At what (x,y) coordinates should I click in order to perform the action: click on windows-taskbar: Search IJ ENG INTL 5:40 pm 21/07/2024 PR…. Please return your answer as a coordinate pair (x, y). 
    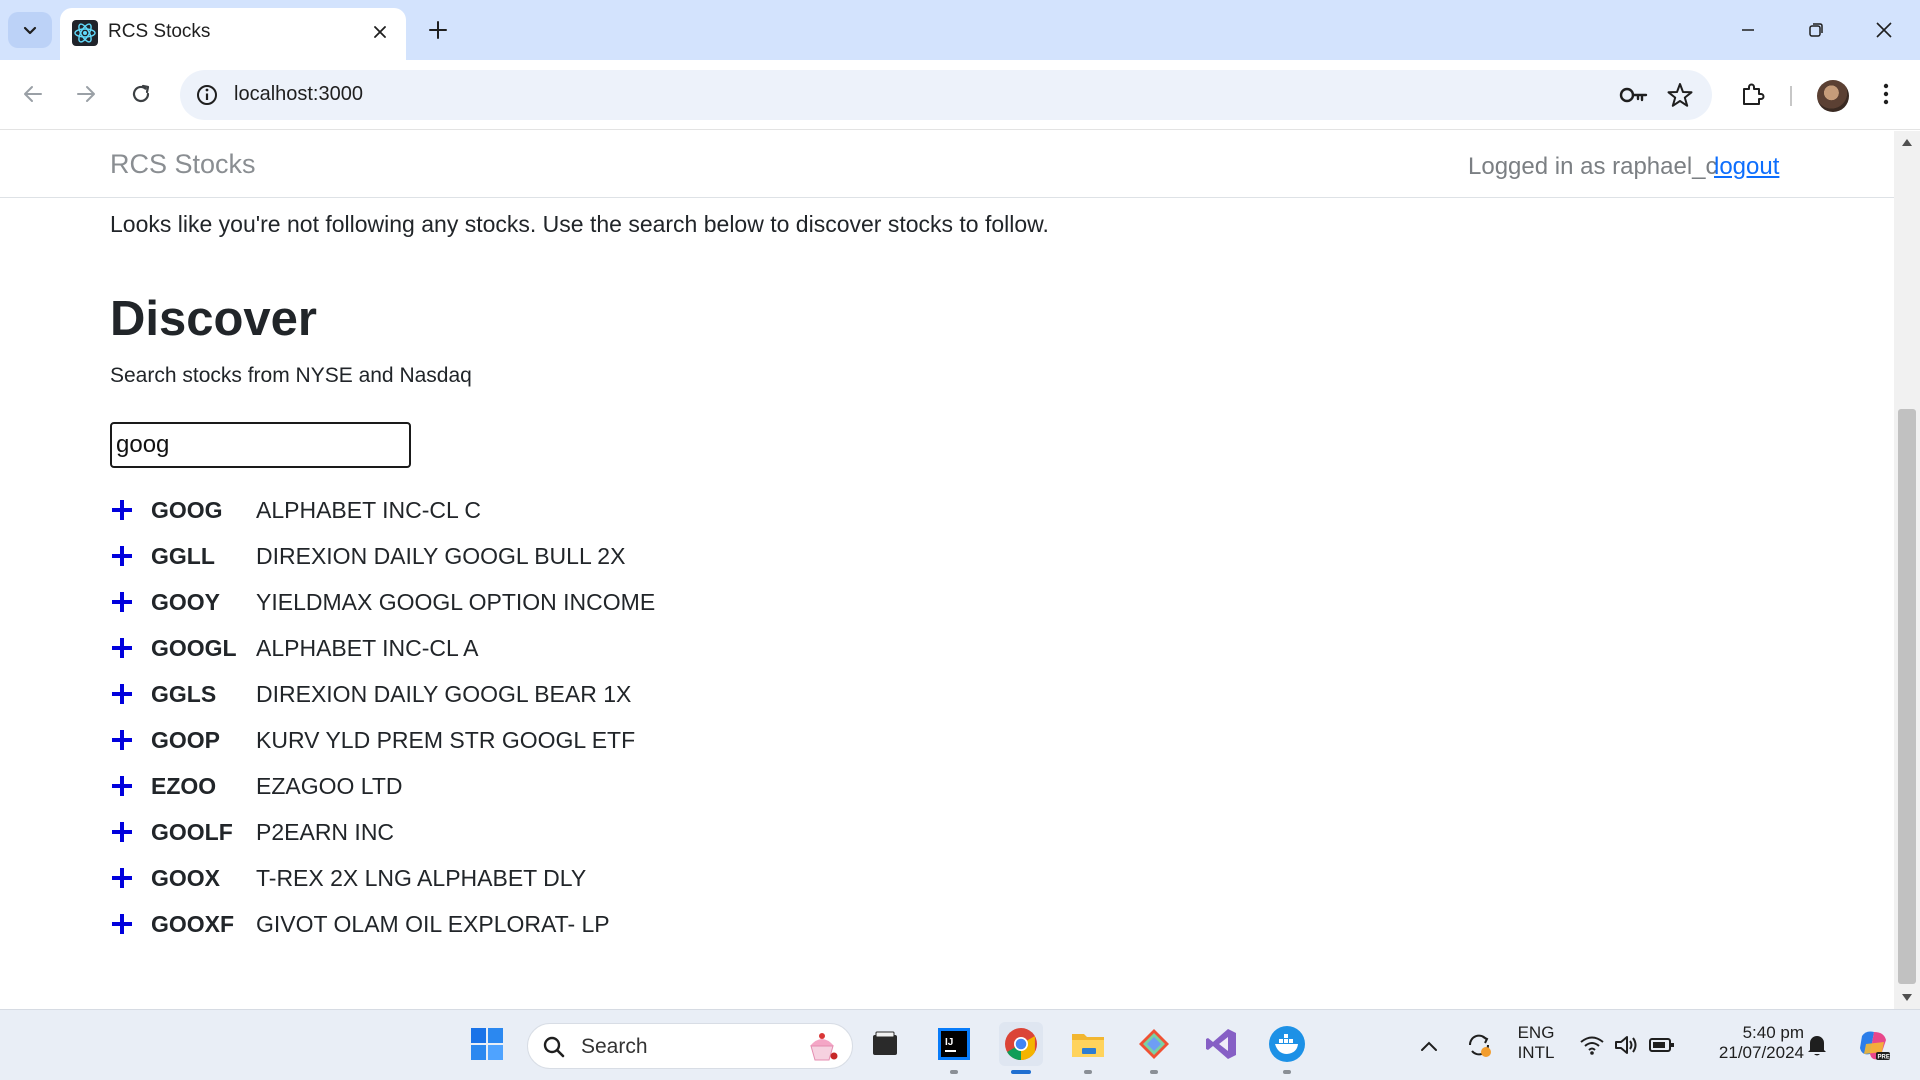
    Looking at the image, I should click on (960, 1044).